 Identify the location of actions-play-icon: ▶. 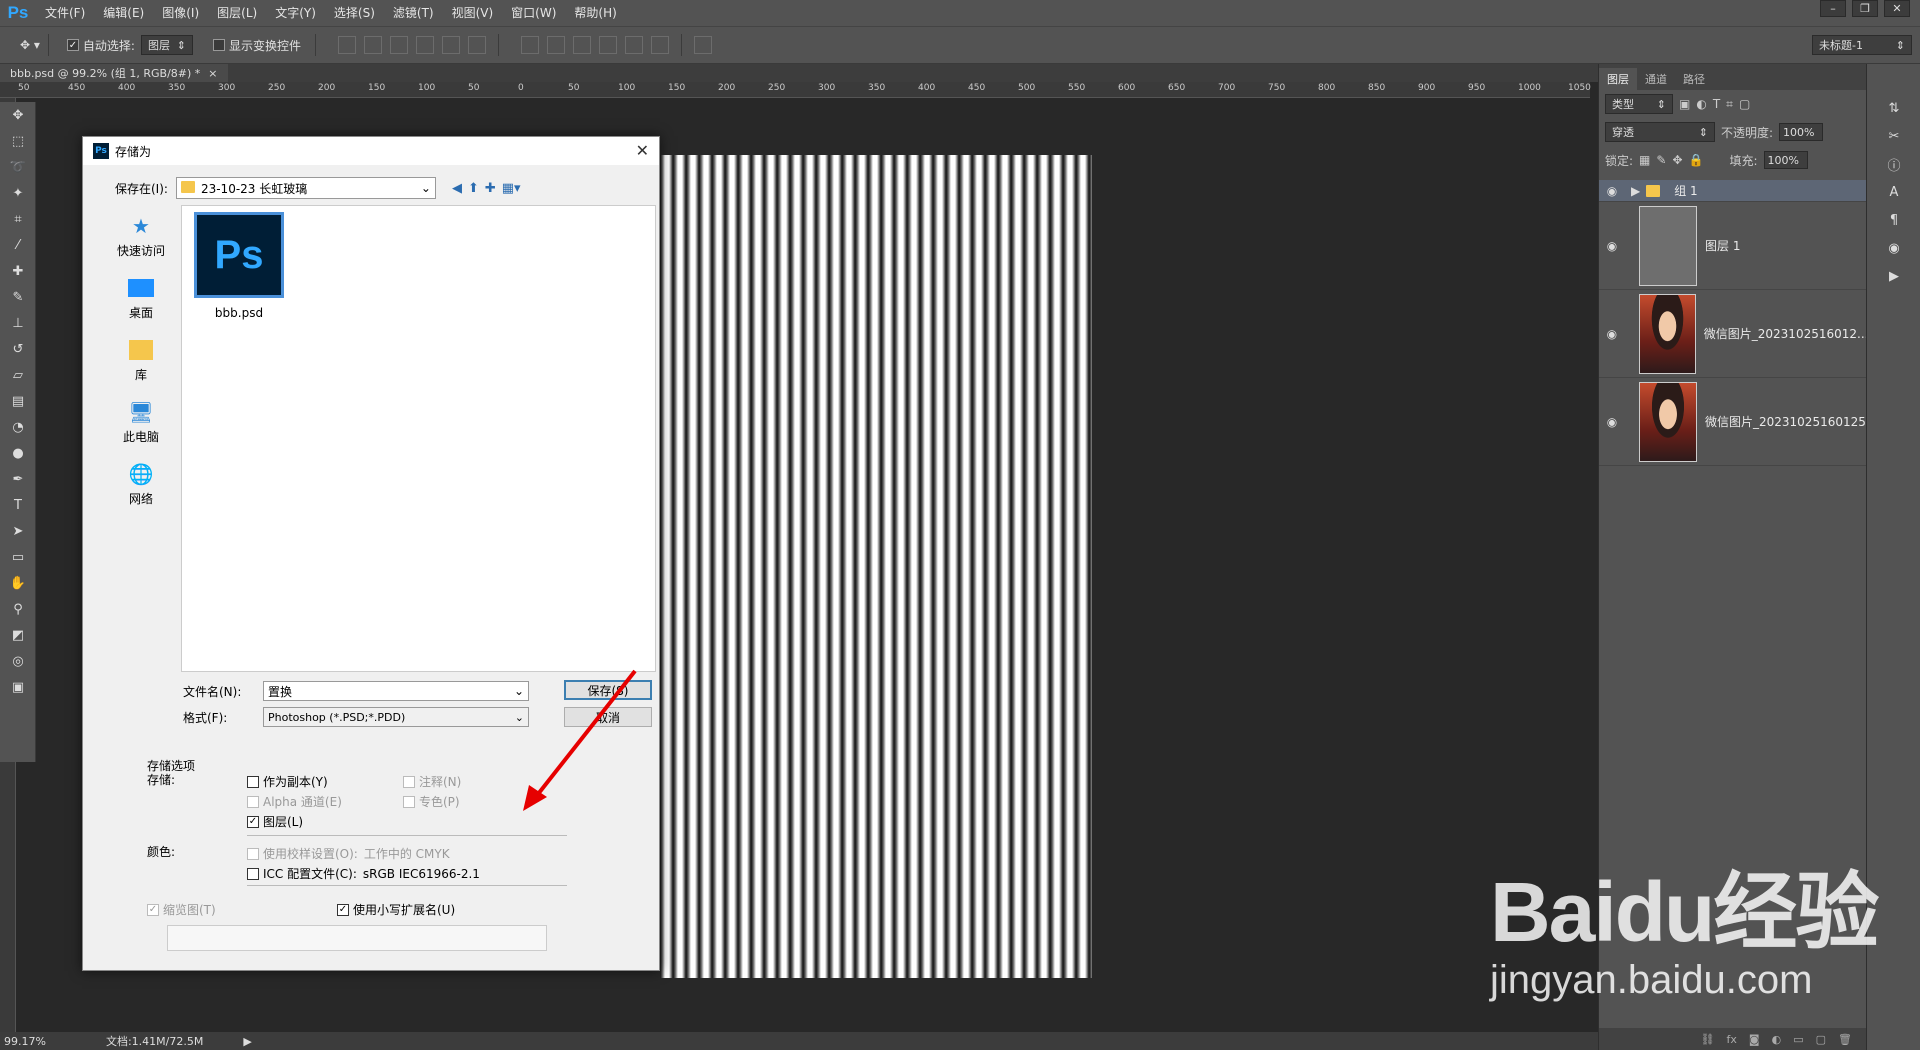
(1893, 276).